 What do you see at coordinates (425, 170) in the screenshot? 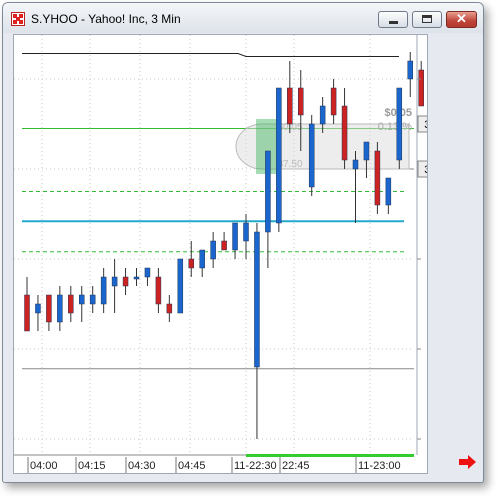
I see `price-marker-label: 37.50` at bounding box center [425, 170].